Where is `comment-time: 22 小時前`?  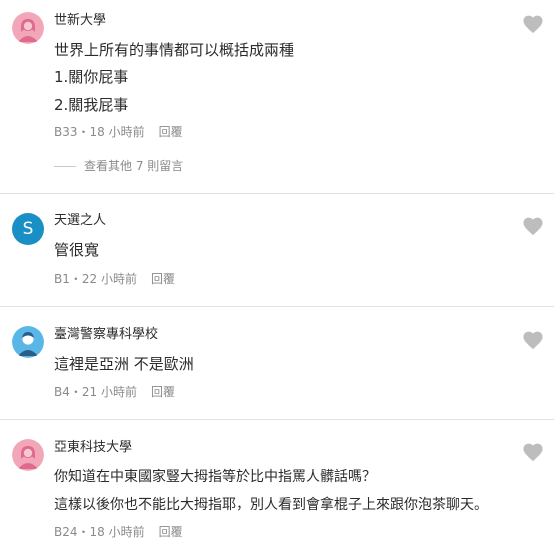
comment-time: 22 小時前 is located at coordinates (109, 279).